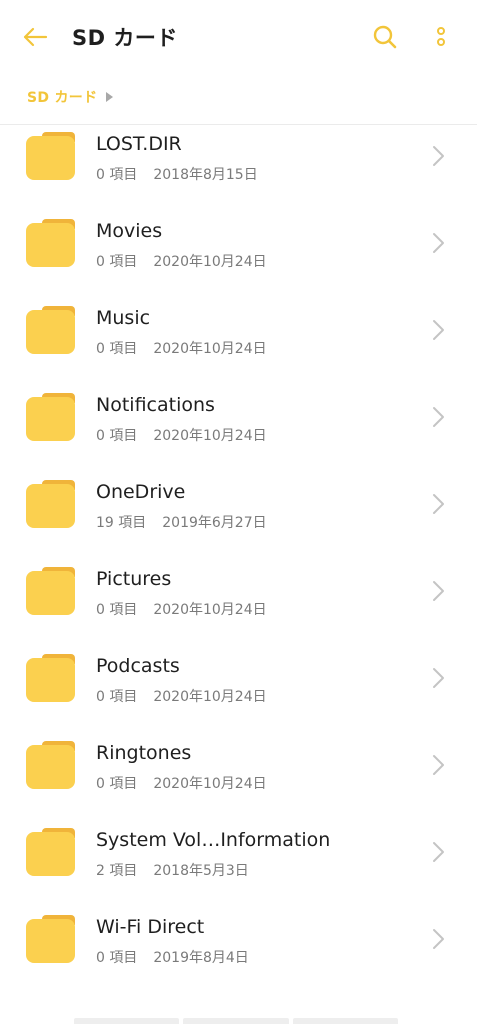 The image size is (477, 1024). What do you see at coordinates (201, 871) in the screenshot?
I see `modified-date: 2018年5月3日` at bounding box center [201, 871].